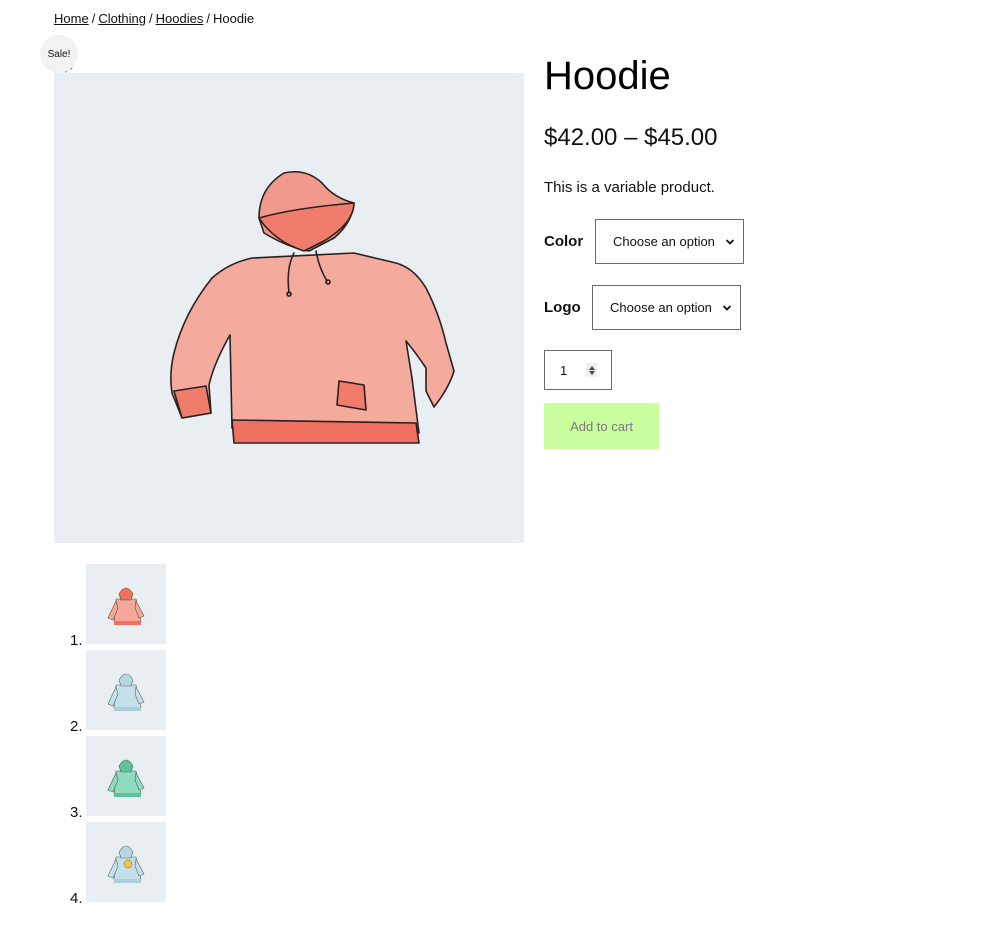  I want to click on breadcrumb-home: Home, so click(71, 18).